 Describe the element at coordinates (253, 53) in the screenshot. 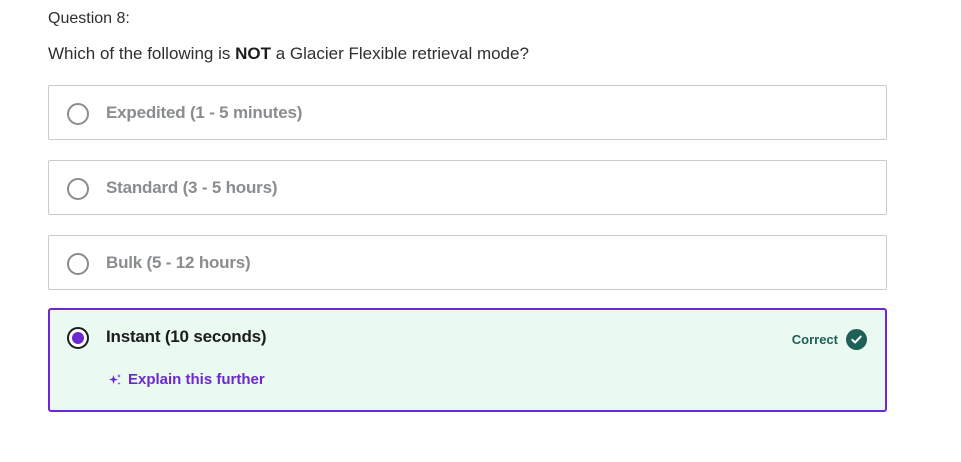

I see `question-text-emphasis: NOT` at that location.